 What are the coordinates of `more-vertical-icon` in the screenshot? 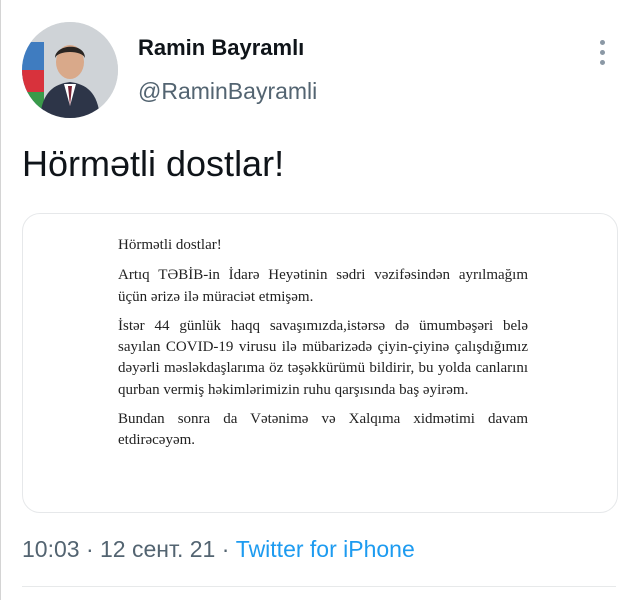 It's located at (603, 52).